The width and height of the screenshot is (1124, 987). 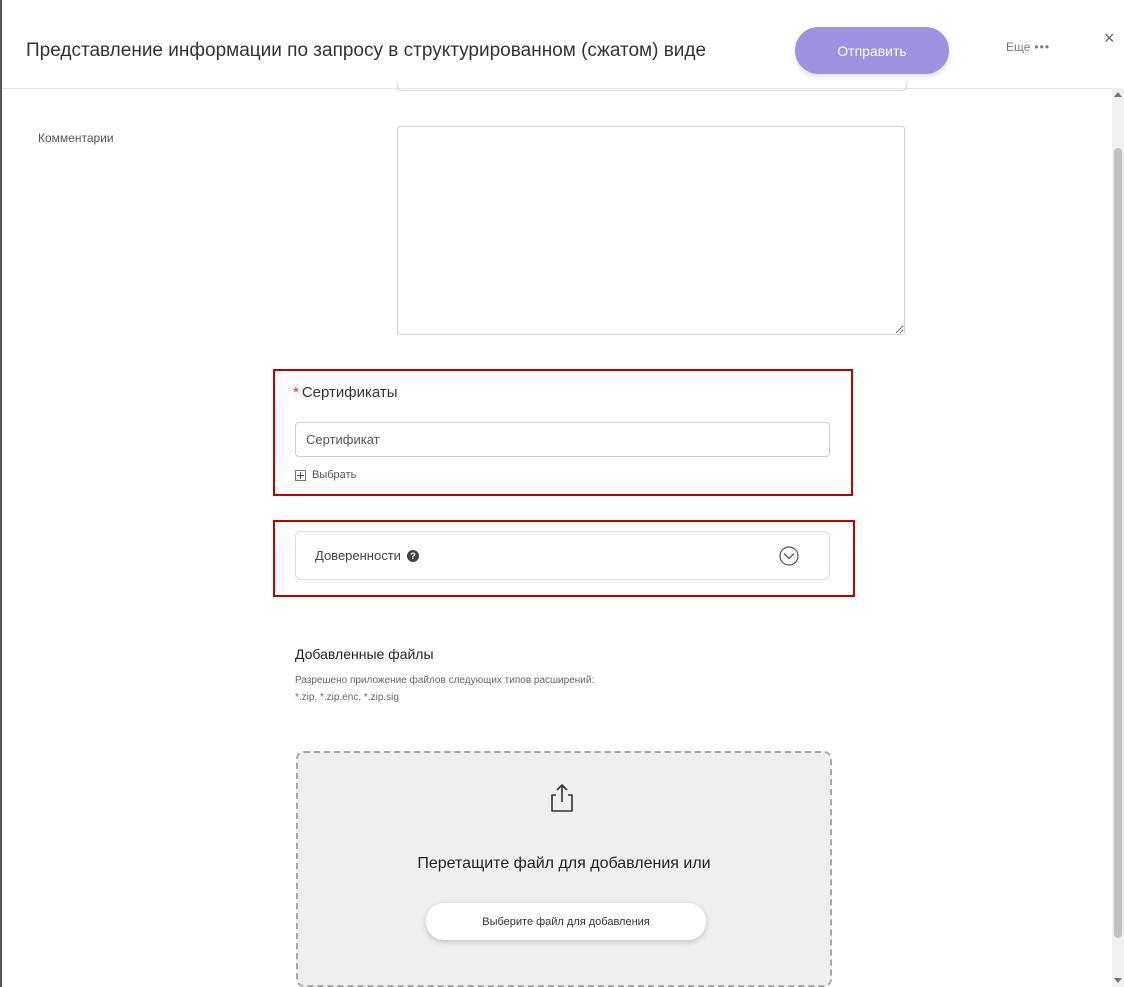 What do you see at coordinates (1, 493) in the screenshot?
I see `window-left-border` at bounding box center [1, 493].